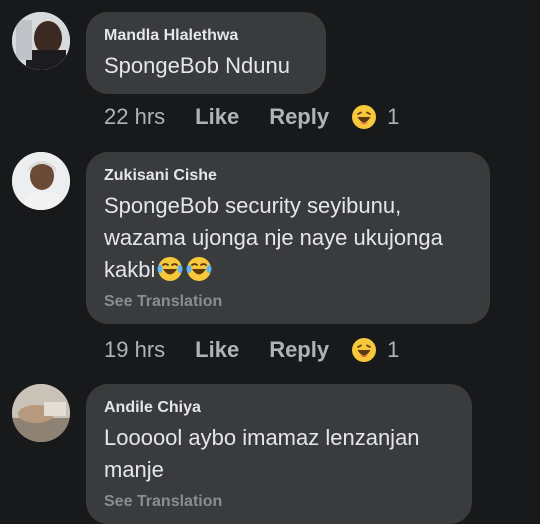  I want to click on comment-actions: 19 hrs Like Reply 1, so click(251, 350).